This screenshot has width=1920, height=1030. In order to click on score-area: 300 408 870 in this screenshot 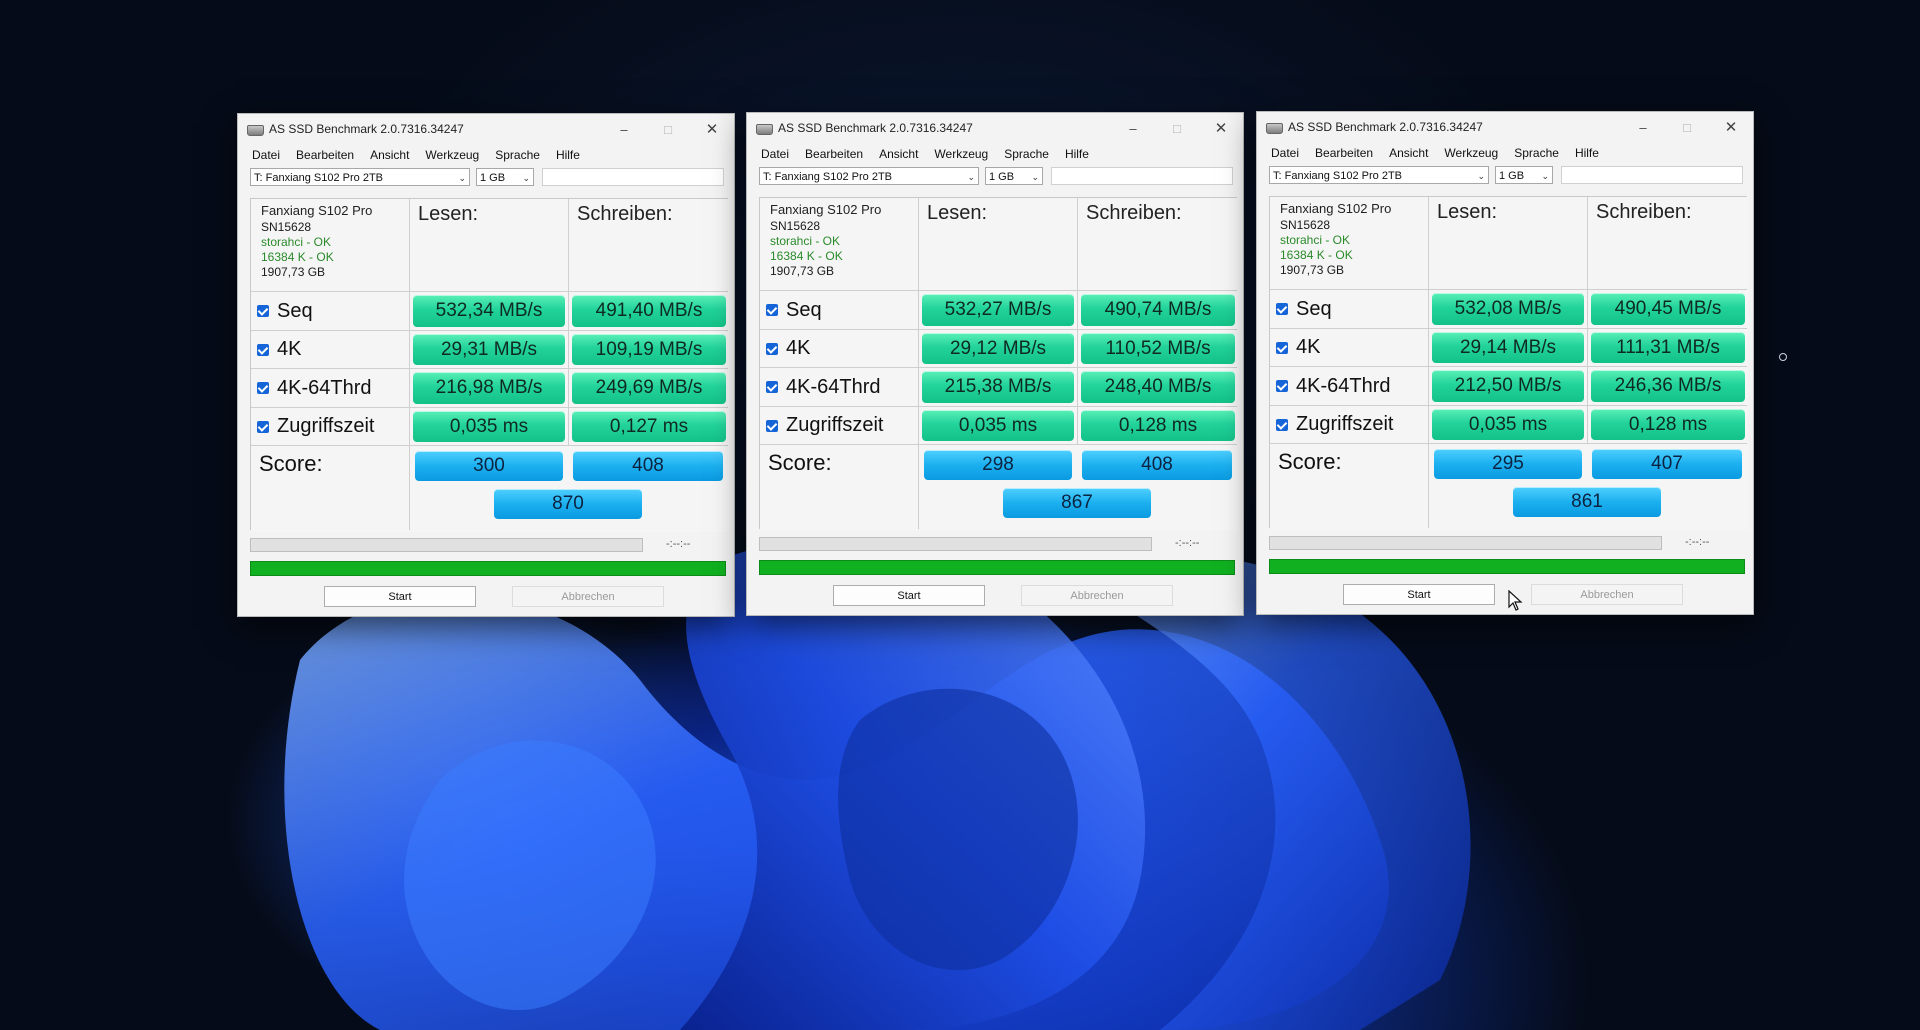, I will do `click(569, 489)`.